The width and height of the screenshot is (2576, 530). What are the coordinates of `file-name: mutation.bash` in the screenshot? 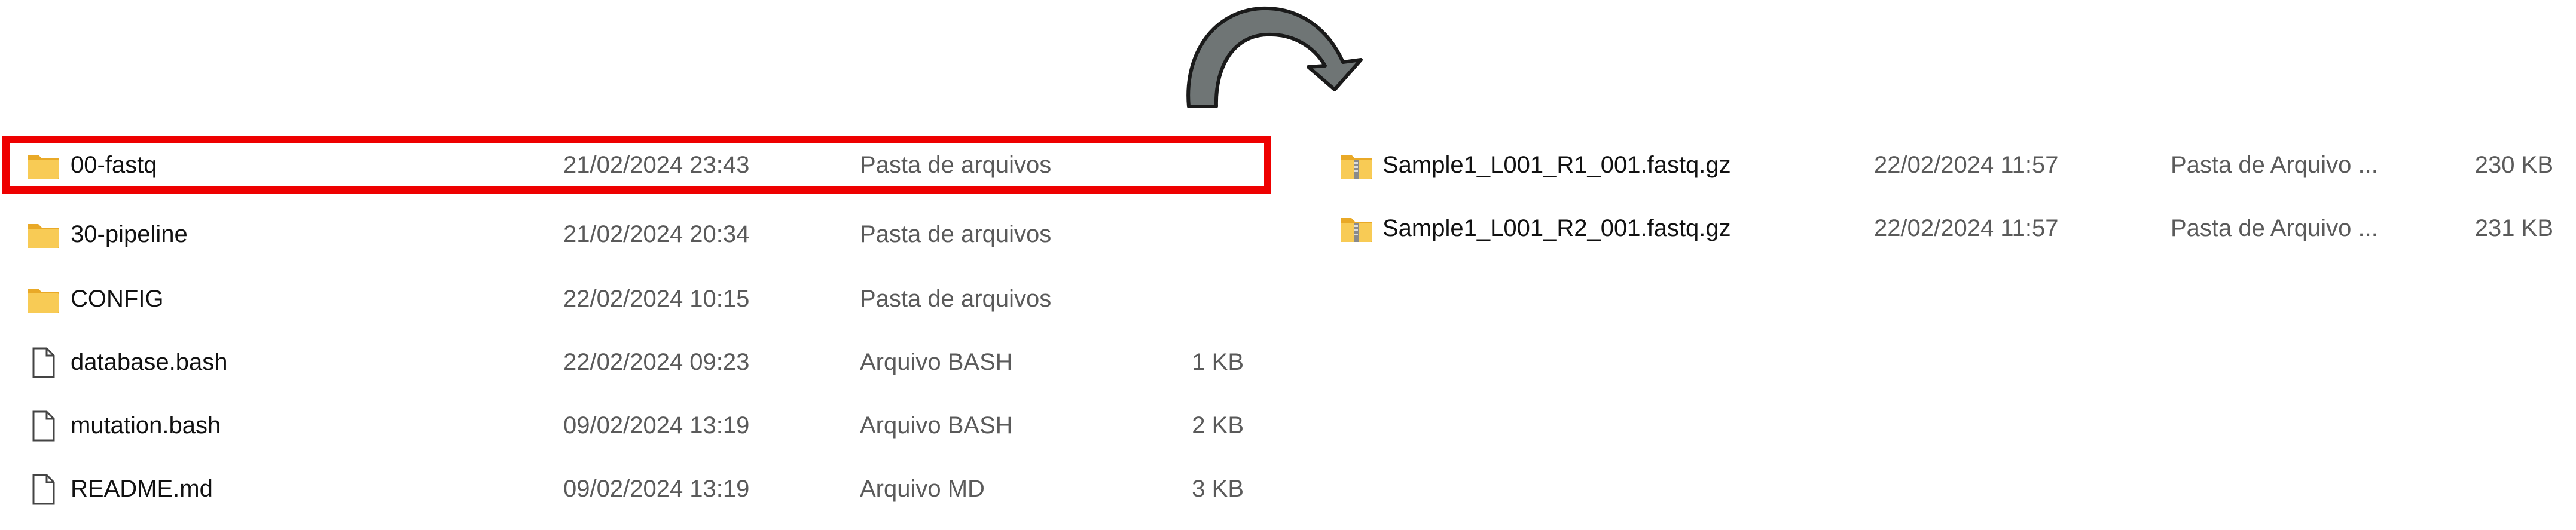 It's located at (146, 425).